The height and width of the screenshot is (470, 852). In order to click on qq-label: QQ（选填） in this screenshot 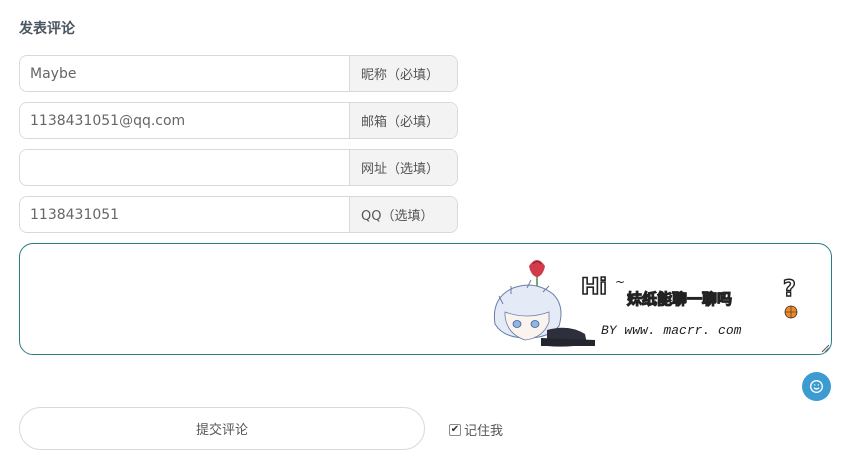, I will do `click(403, 214)`.